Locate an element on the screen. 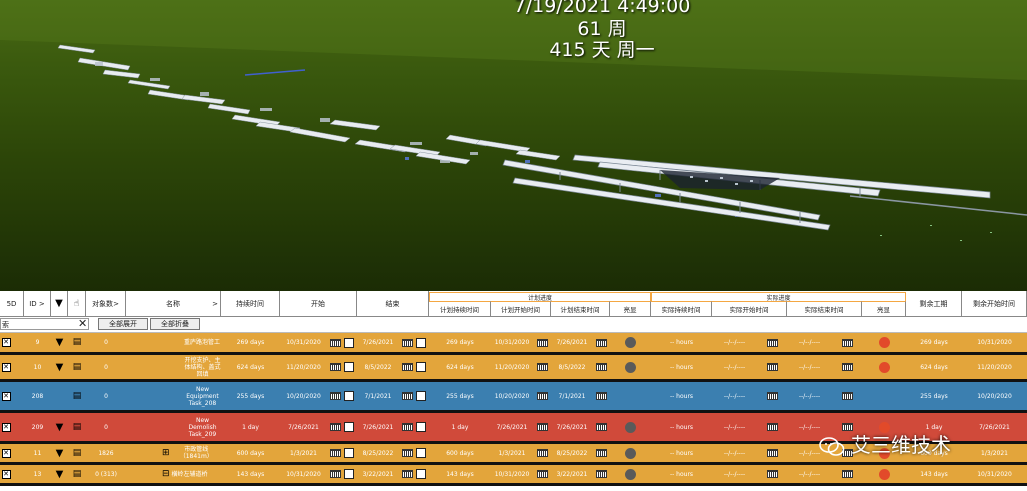 The image size is (1027, 491). col-5d: 5D is located at coordinates (12, 303).